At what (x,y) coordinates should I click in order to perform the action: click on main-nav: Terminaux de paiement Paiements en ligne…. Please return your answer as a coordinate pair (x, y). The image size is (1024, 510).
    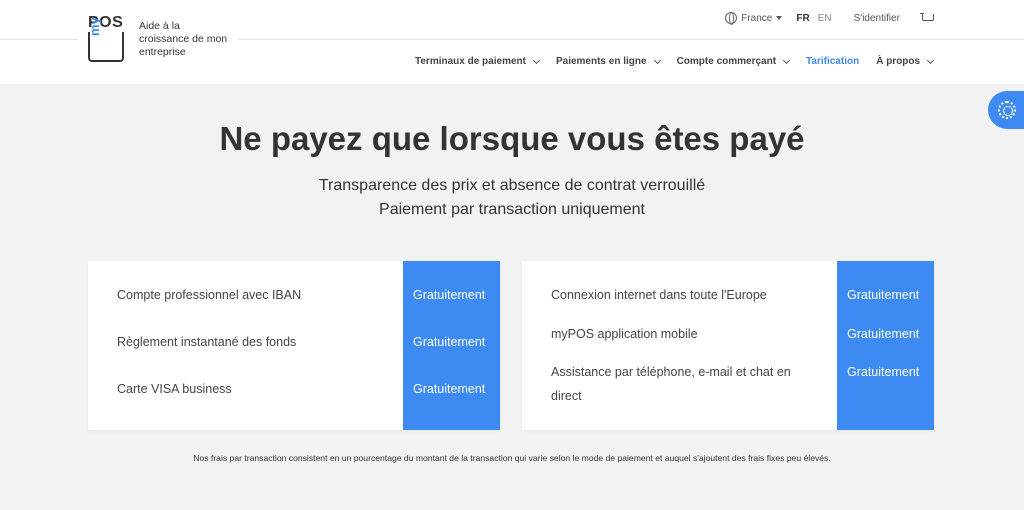
    Looking at the image, I should click on (682, 61).